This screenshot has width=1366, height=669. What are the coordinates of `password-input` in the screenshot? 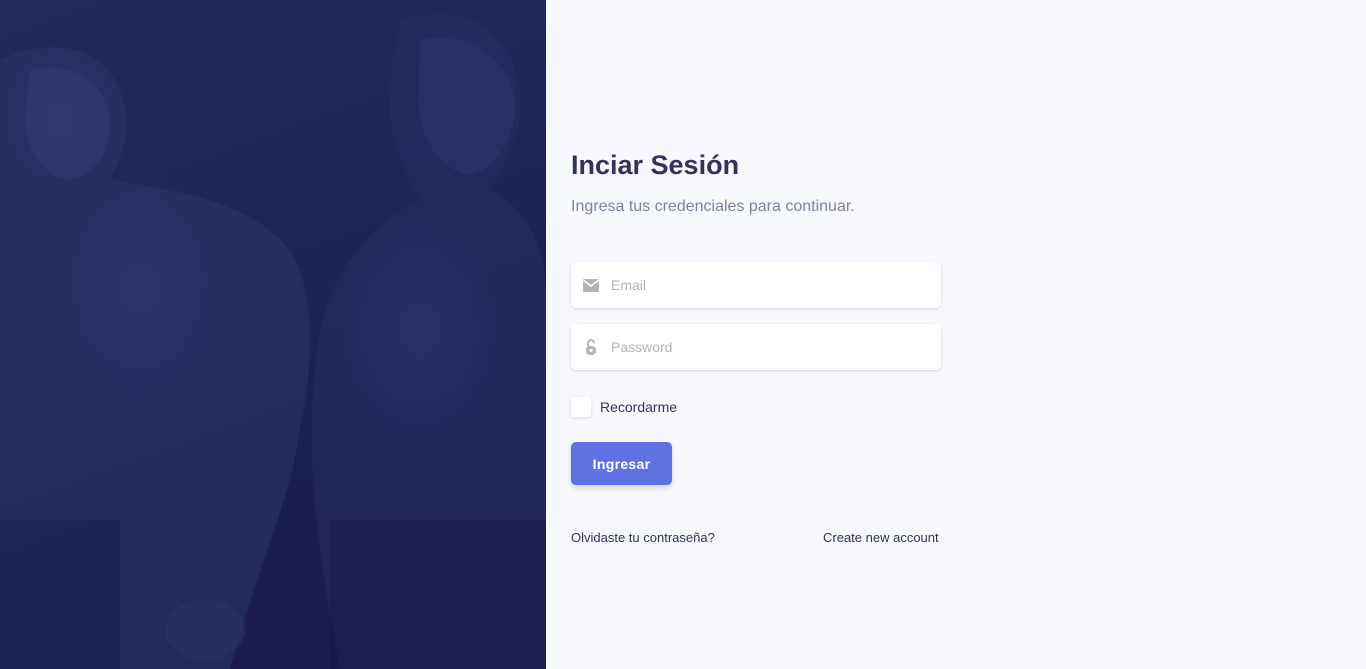 It's located at (776, 347).